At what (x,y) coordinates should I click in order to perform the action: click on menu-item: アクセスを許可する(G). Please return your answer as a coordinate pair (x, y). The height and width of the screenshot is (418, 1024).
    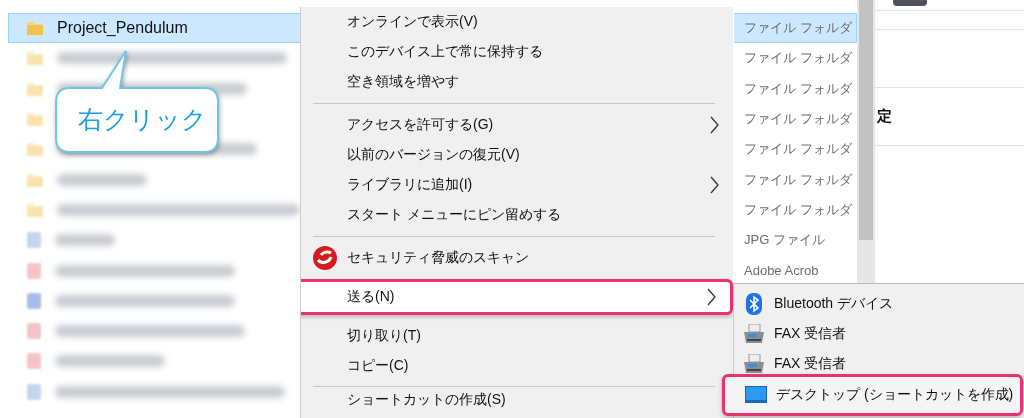
    Looking at the image, I should click on (517, 125).